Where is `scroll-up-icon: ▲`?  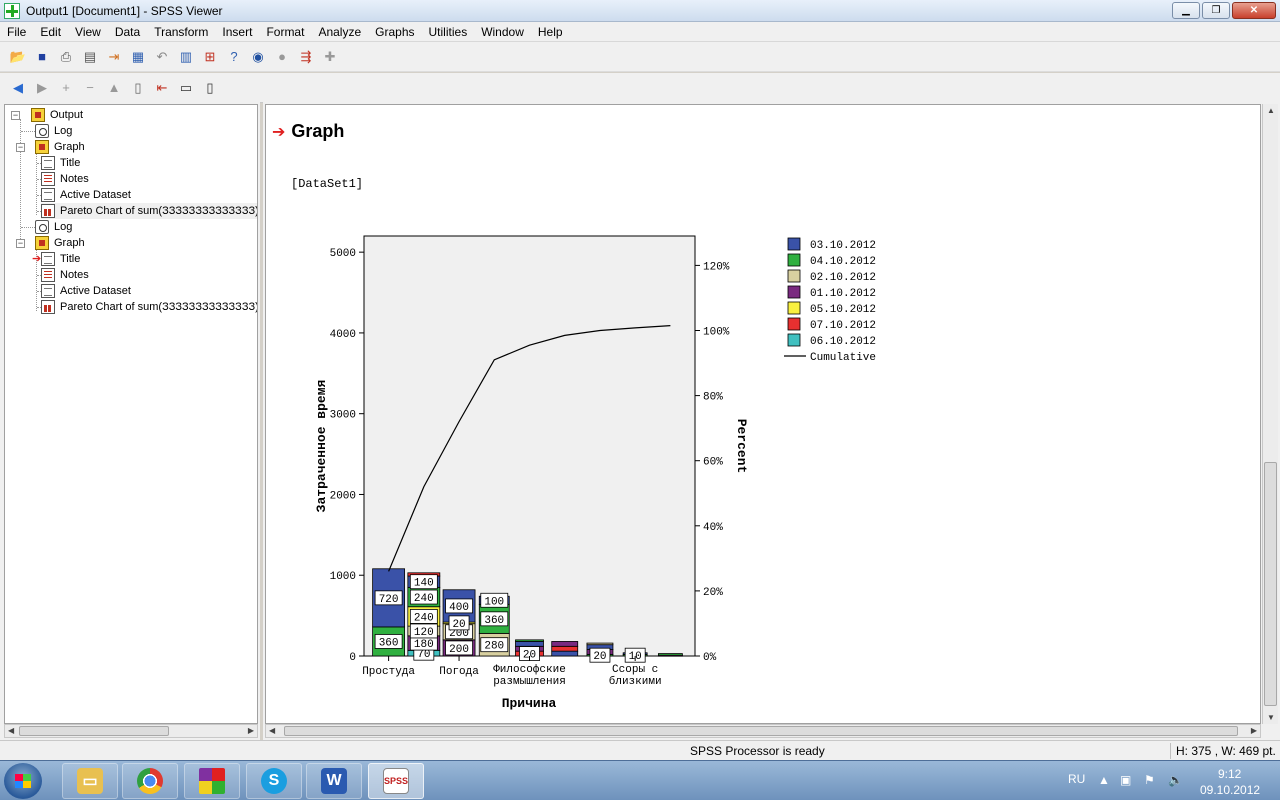 scroll-up-icon: ▲ is located at coordinates (1271, 110).